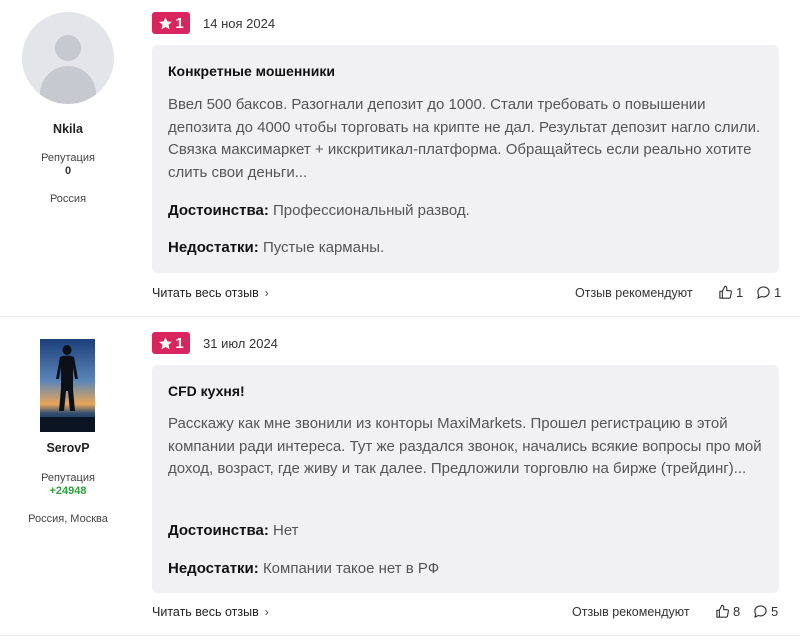 Image resolution: width=800 pixels, height=641 pixels. I want to click on cons-text: Компании такое нет в РФ, so click(351, 568).